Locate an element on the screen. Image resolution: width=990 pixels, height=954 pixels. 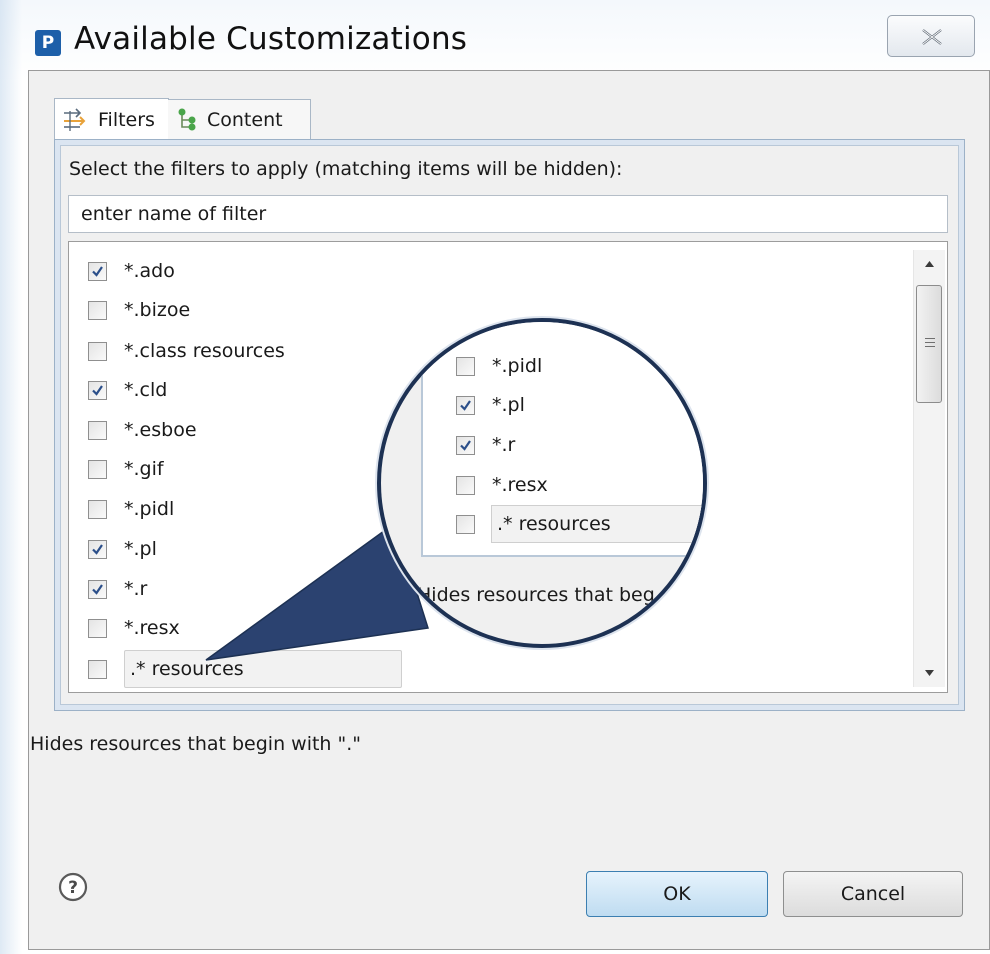
list-item: *.esboe is located at coordinates (142, 430).